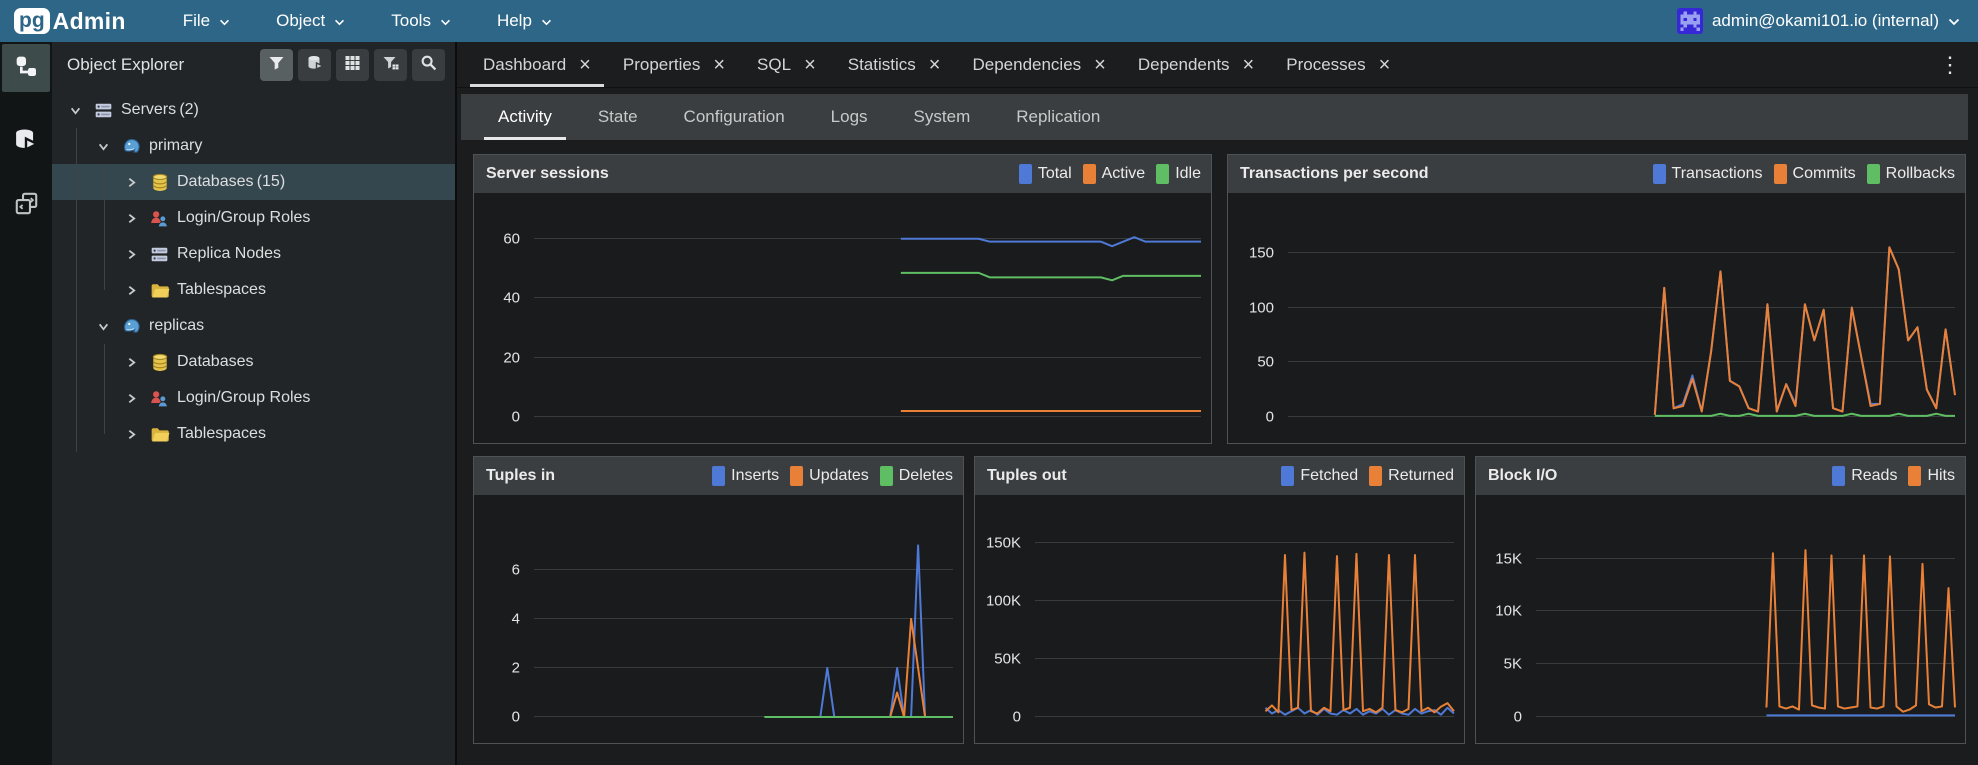  What do you see at coordinates (916, 476) in the screenshot?
I see `legend-deletes: Deletes` at bounding box center [916, 476].